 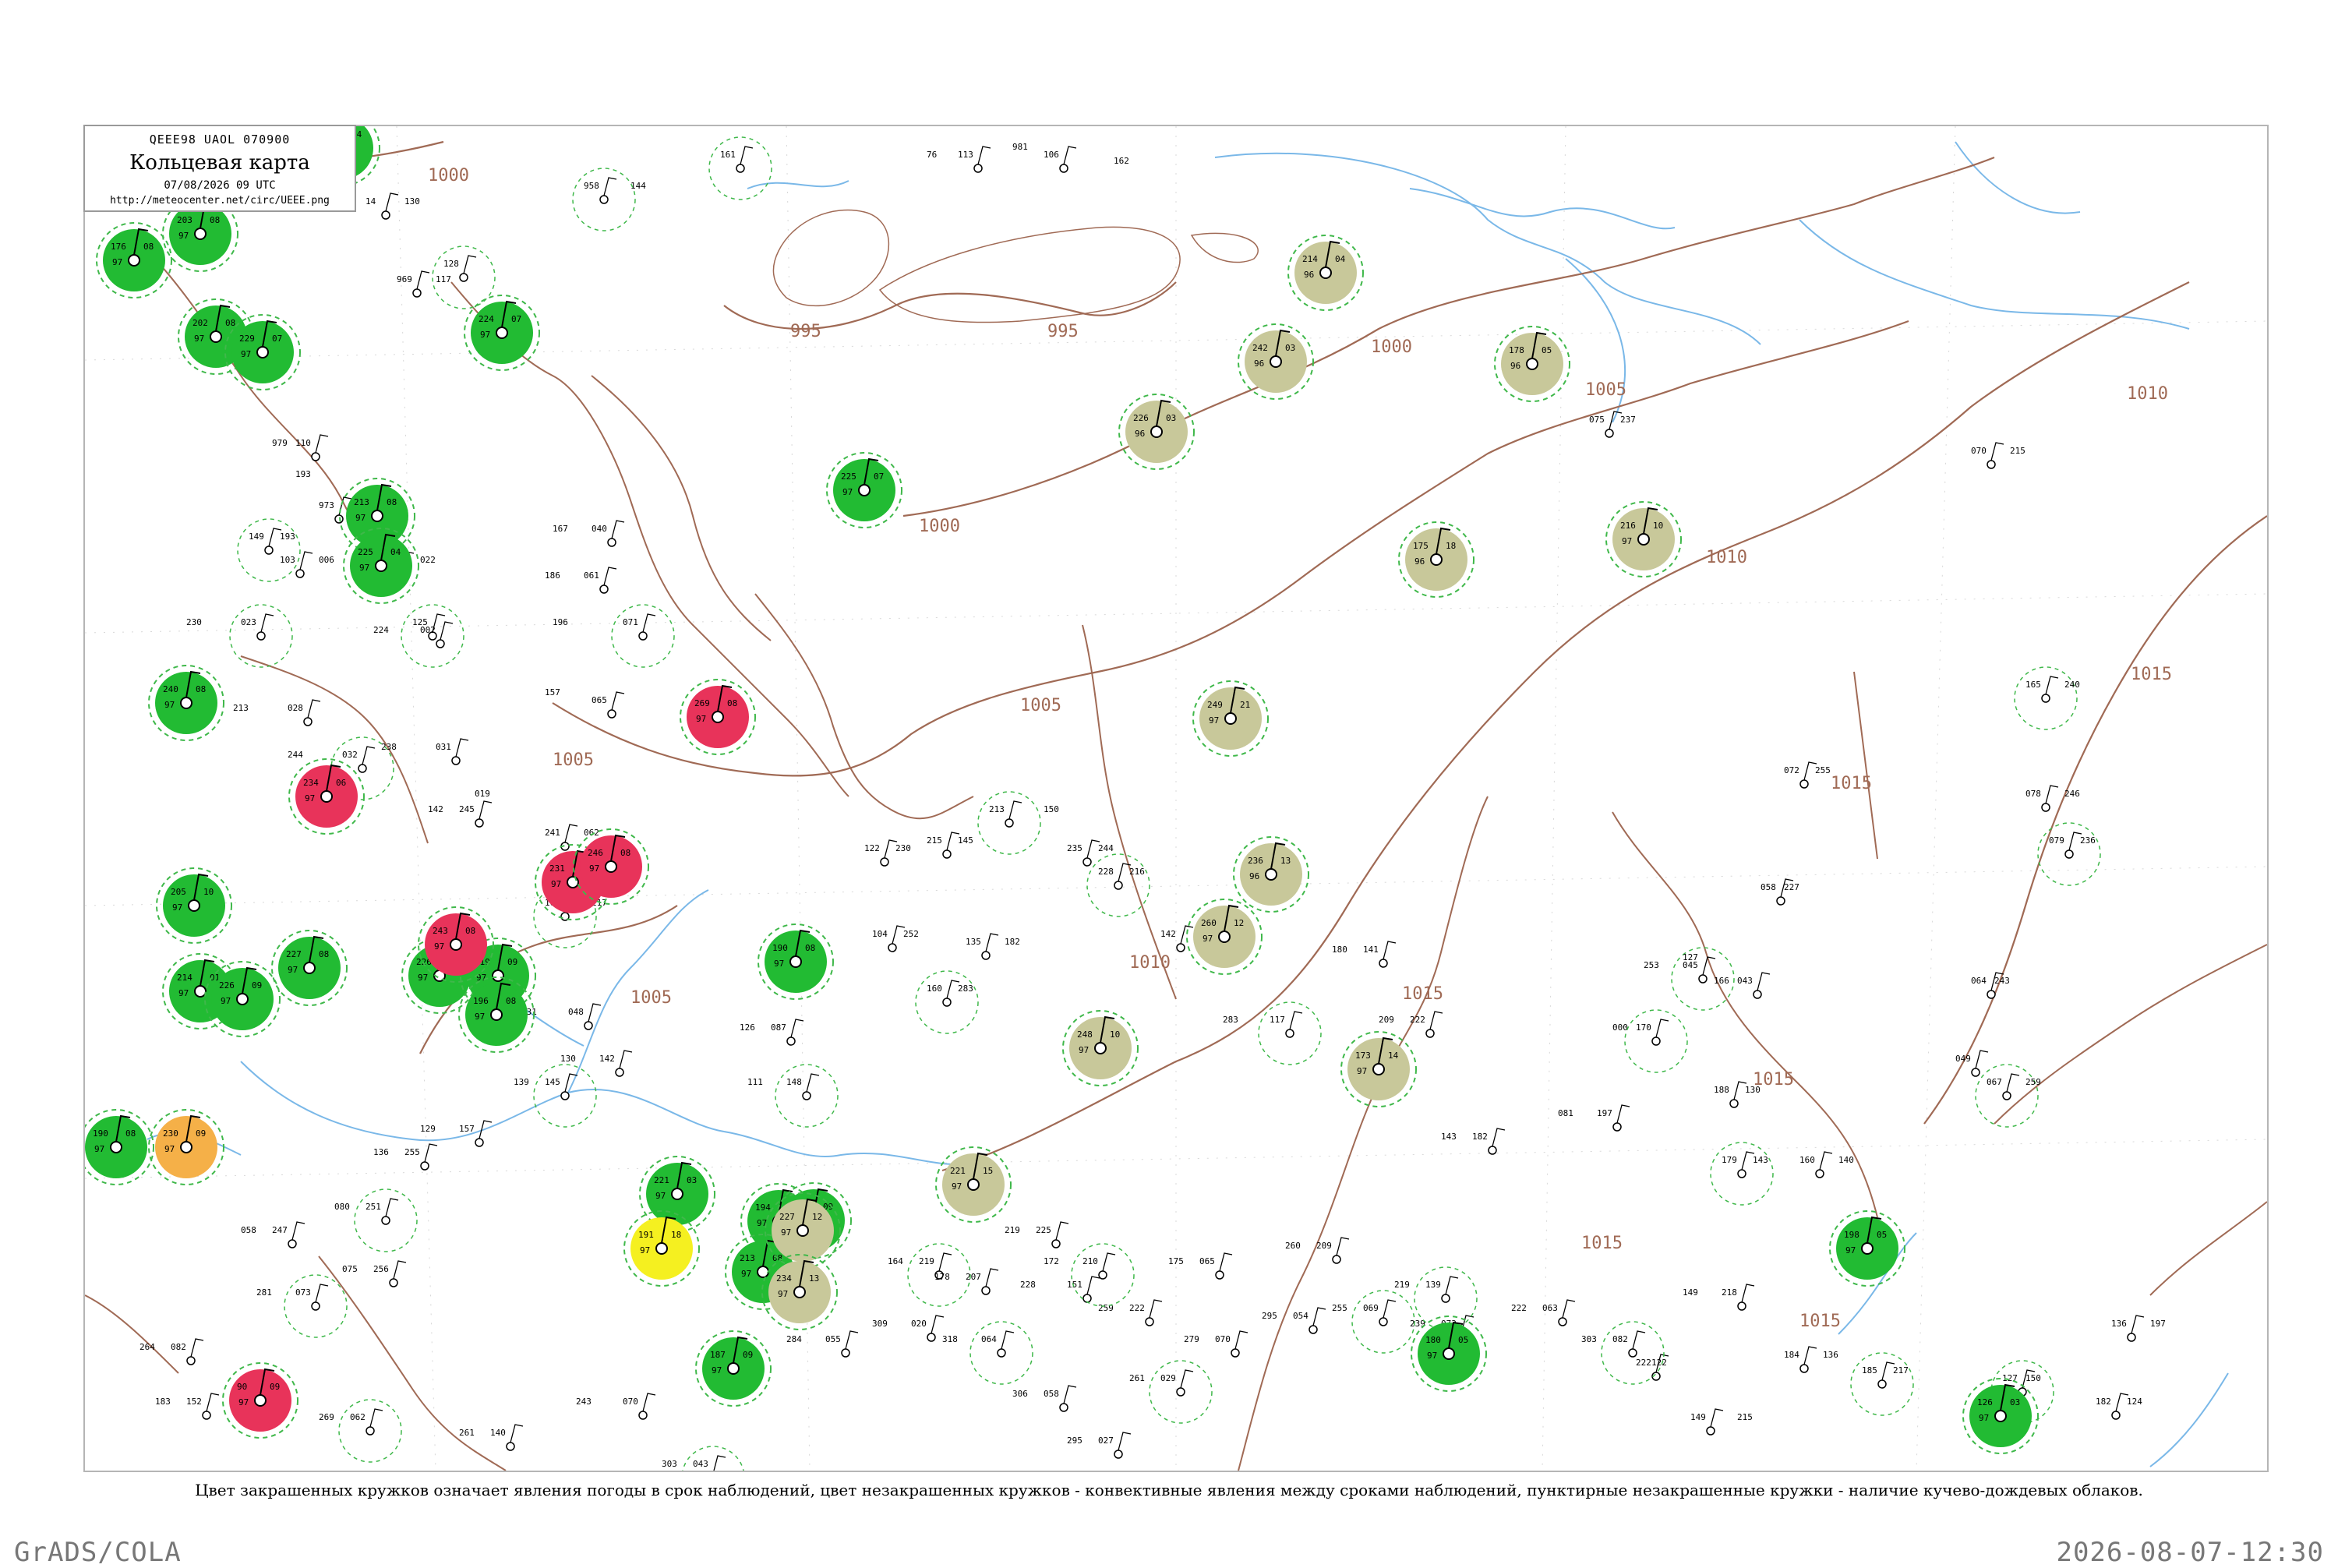 What do you see at coordinates (186, 703) in the screenshot?
I see `weather-station-circle: 240 08 97` at bounding box center [186, 703].